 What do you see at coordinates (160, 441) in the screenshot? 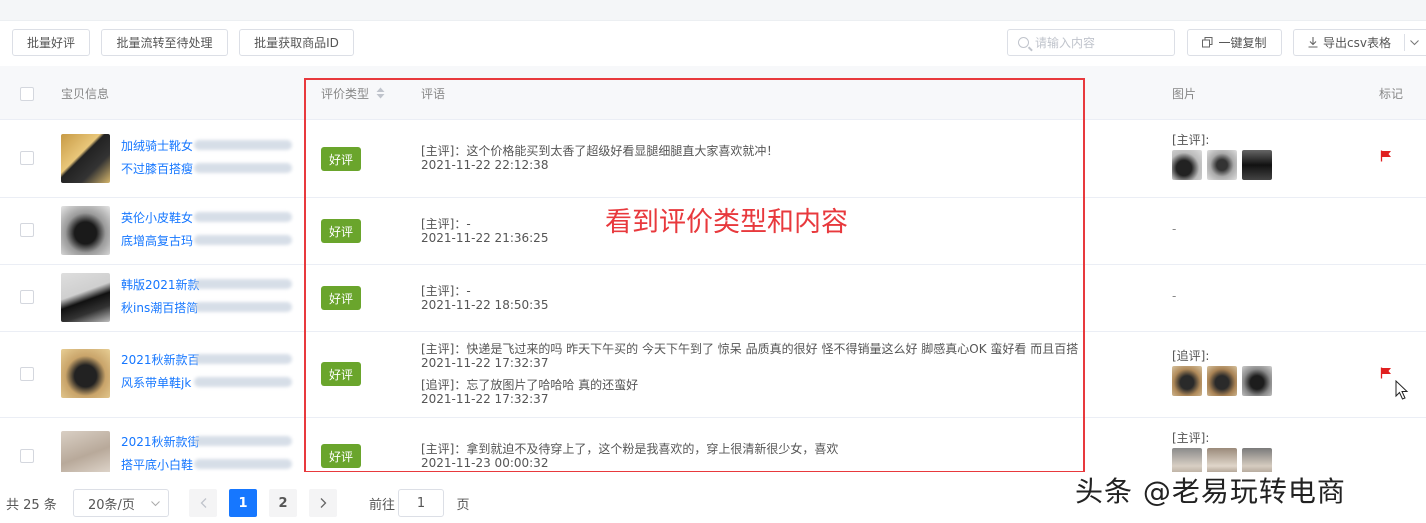
I see `product-title: 2021秋新款街` at bounding box center [160, 441].